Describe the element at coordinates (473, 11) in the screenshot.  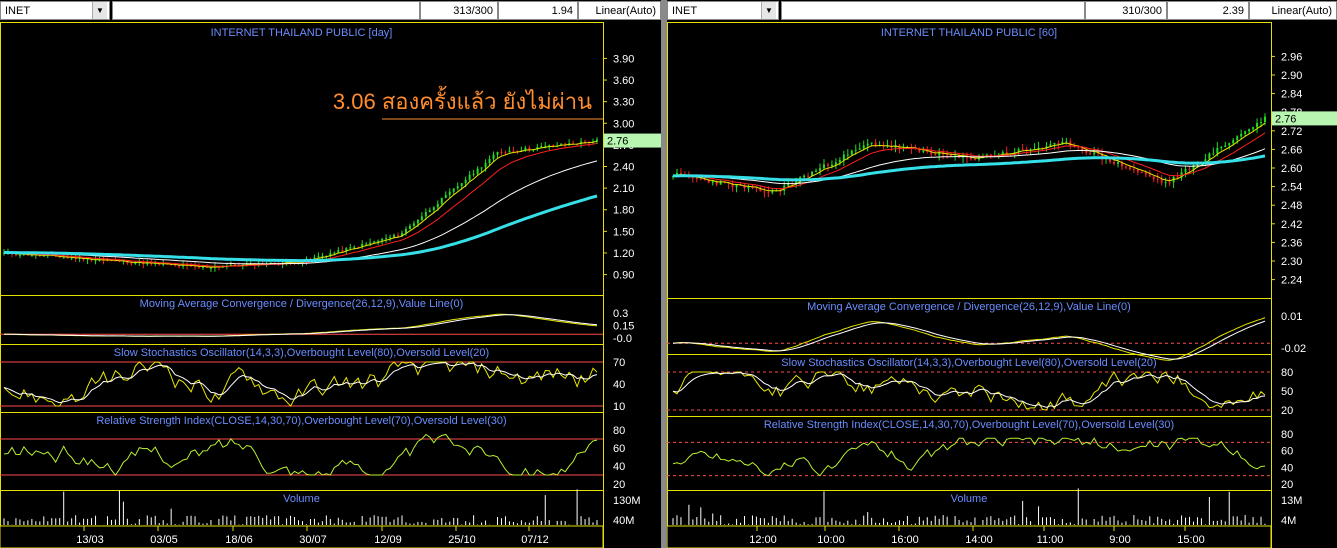
I see `left-count: 313/300` at that location.